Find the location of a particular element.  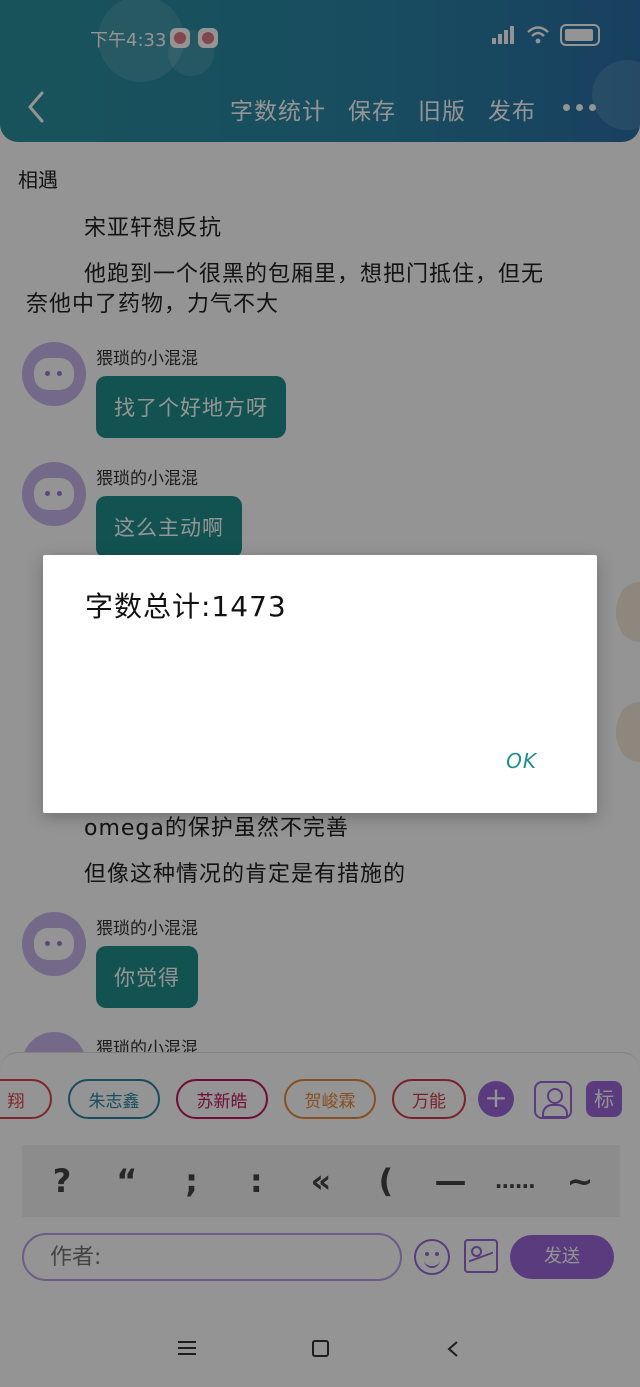

ok-button: OK is located at coordinates (521, 761).